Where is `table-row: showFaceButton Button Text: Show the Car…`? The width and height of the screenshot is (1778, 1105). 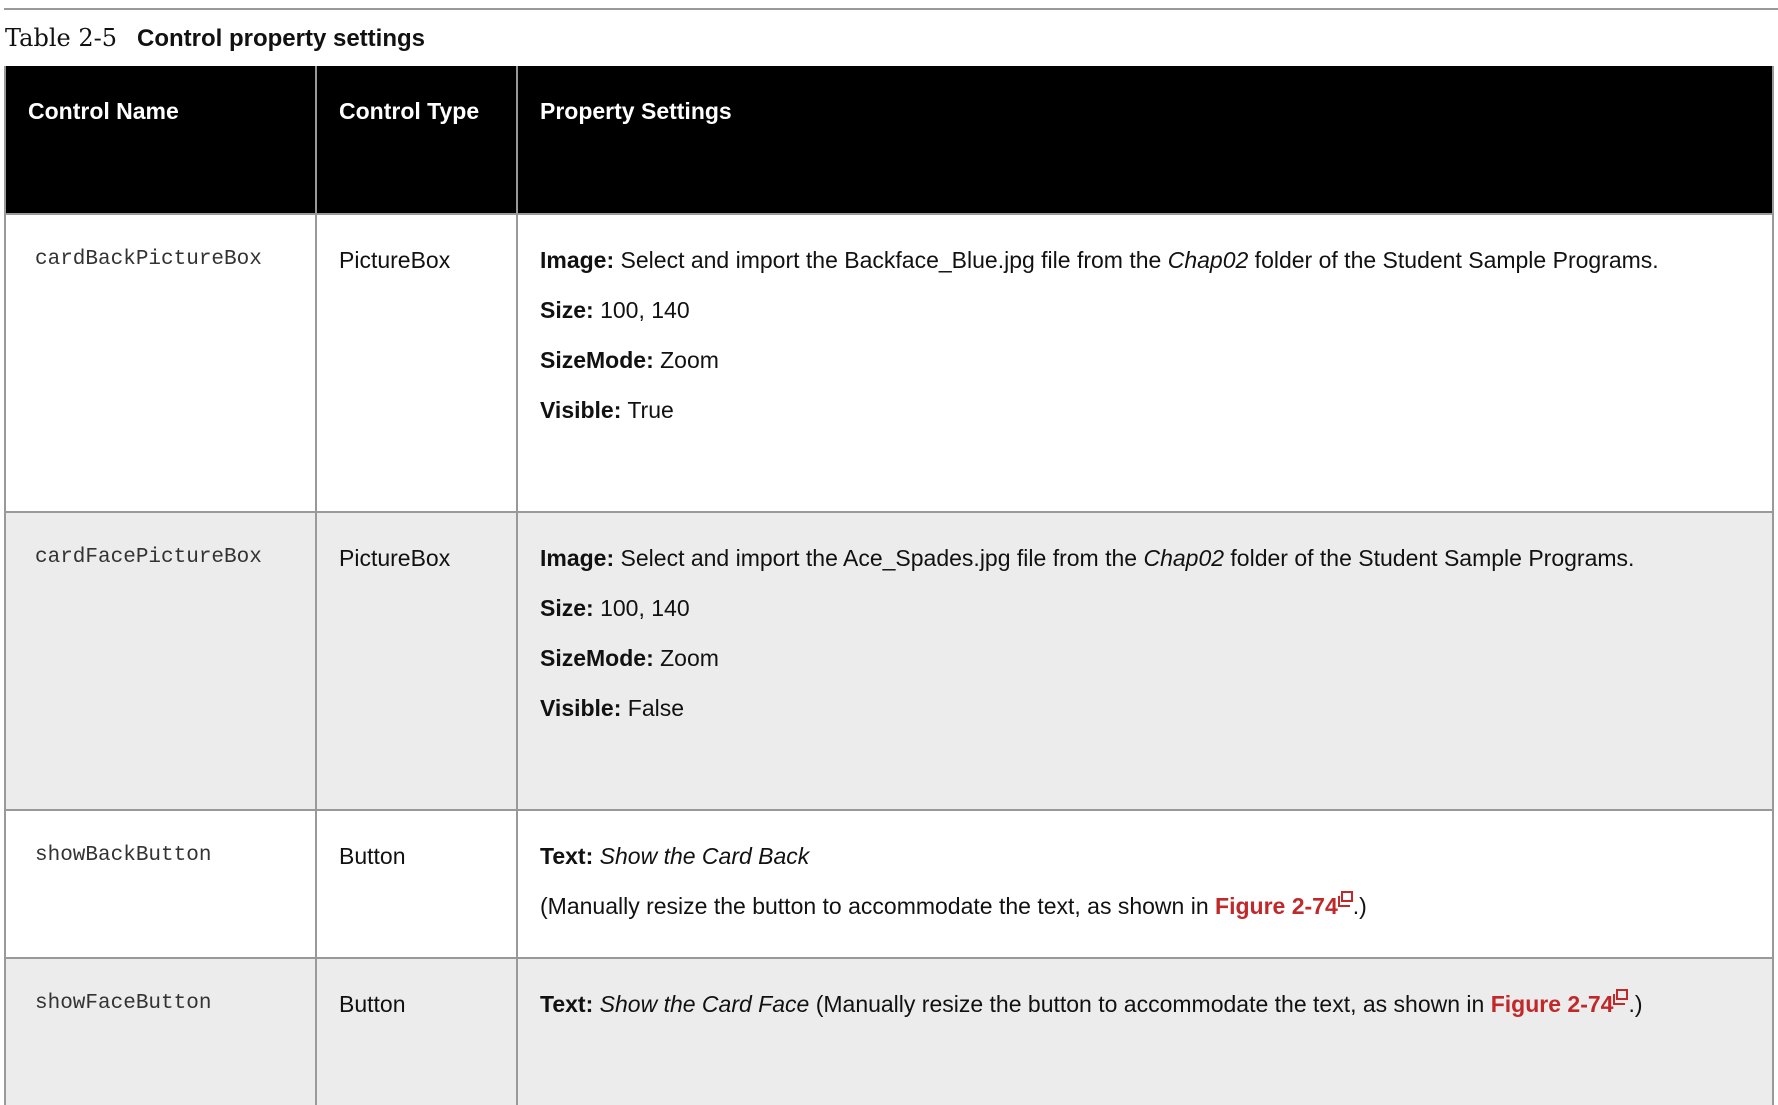
table-row: showFaceButton Button Text: Show the Car… is located at coordinates (889, 1031).